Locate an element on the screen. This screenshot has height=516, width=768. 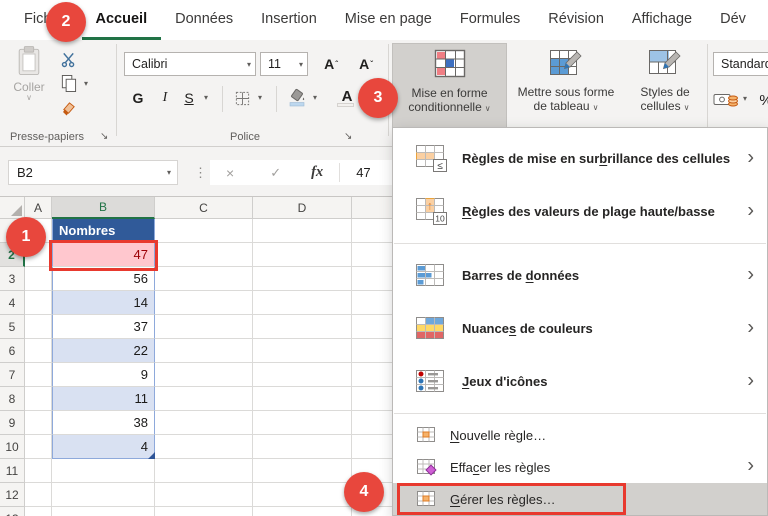
row-header-11: 11 is located at coordinates (12, 471).